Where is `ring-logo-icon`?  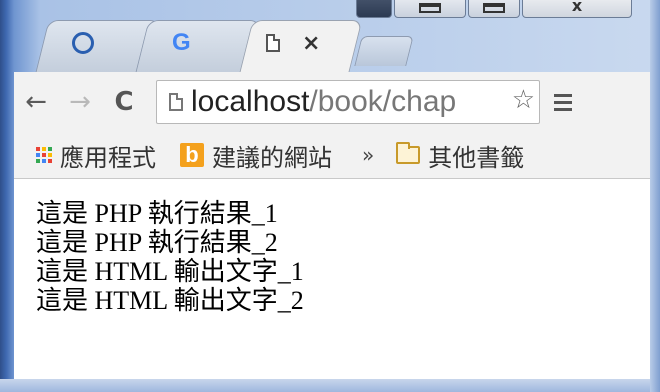 ring-logo-icon is located at coordinates (83, 43).